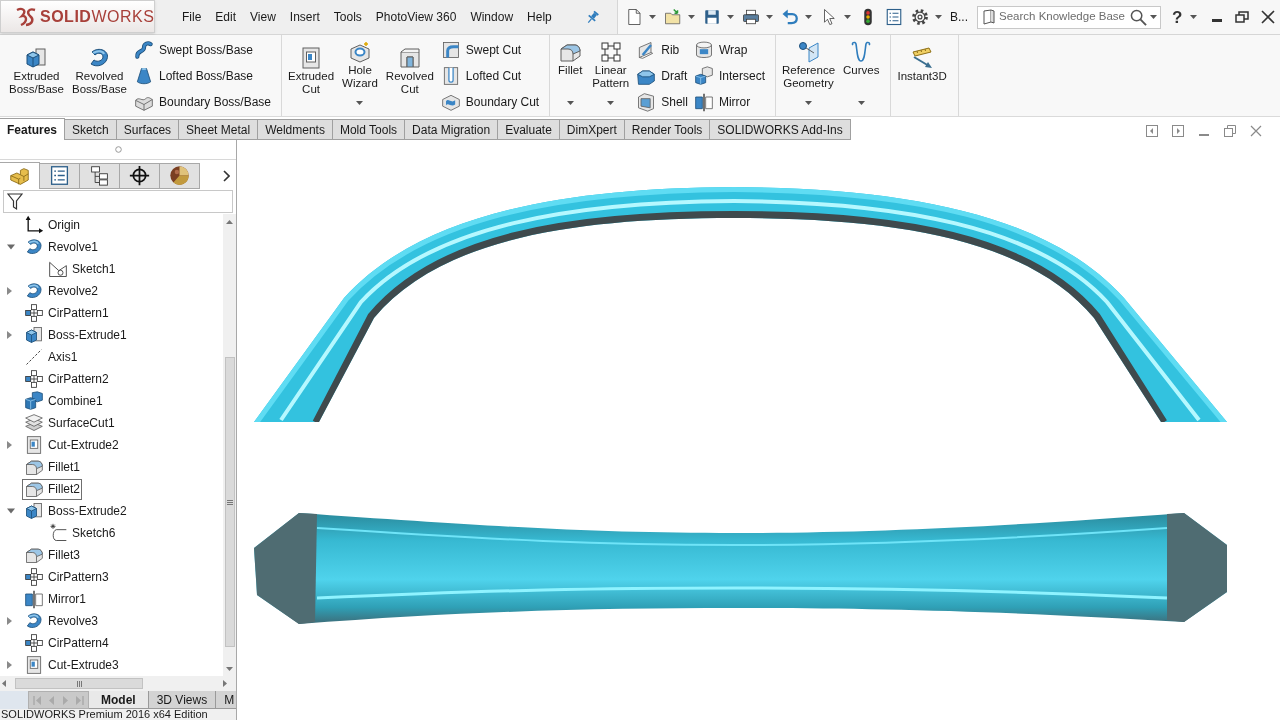 This screenshot has width=1280, height=720. Describe the element at coordinates (662, 101) in the screenshot. I see `ribbon-button: Shell` at that location.